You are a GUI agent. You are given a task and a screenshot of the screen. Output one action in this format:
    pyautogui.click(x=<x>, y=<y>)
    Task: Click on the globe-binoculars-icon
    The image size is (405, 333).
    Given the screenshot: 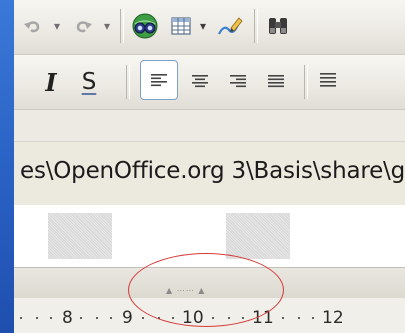 What is the action you would take?
    pyautogui.click(x=145, y=26)
    